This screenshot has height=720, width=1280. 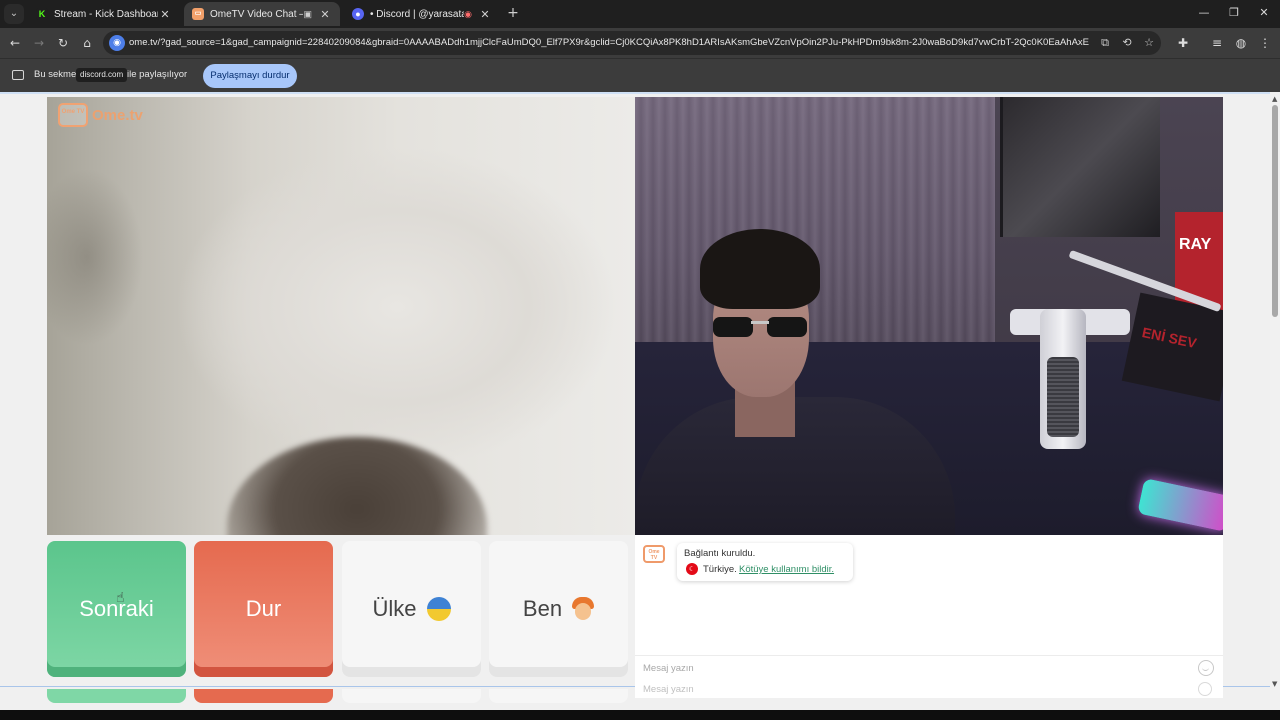 What do you see at coordinates (417, 14) in the screenshot?
I see `tab-title: • Discord | @yarasata` at bounding box center [417, 14].